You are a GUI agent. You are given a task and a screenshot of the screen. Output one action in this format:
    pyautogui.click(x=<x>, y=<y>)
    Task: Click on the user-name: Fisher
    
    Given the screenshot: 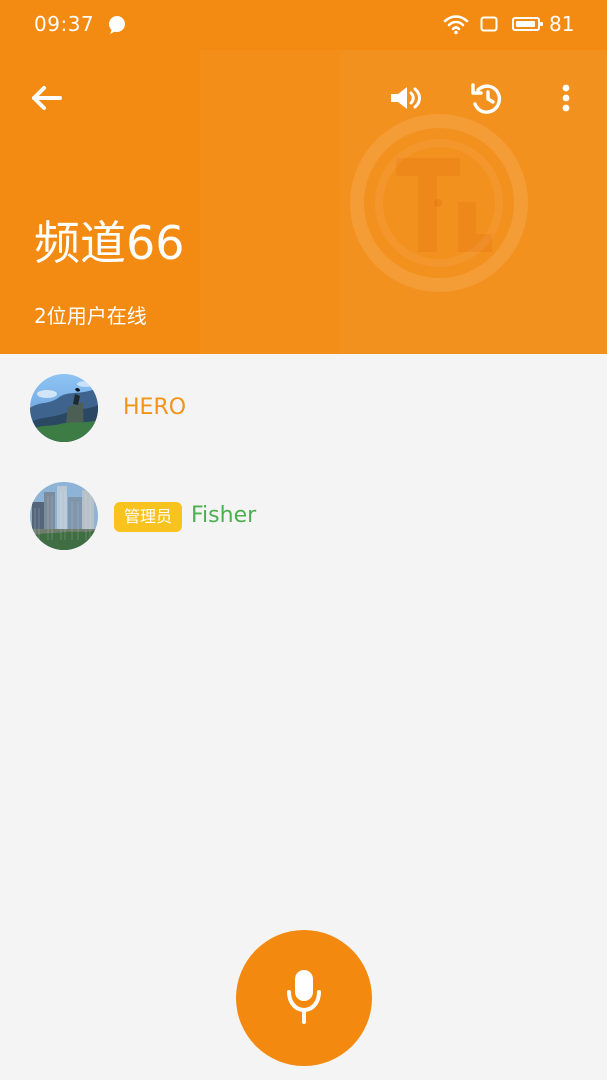 What is the action you would take?
    pyautogui.click(x=224, y=515)
    